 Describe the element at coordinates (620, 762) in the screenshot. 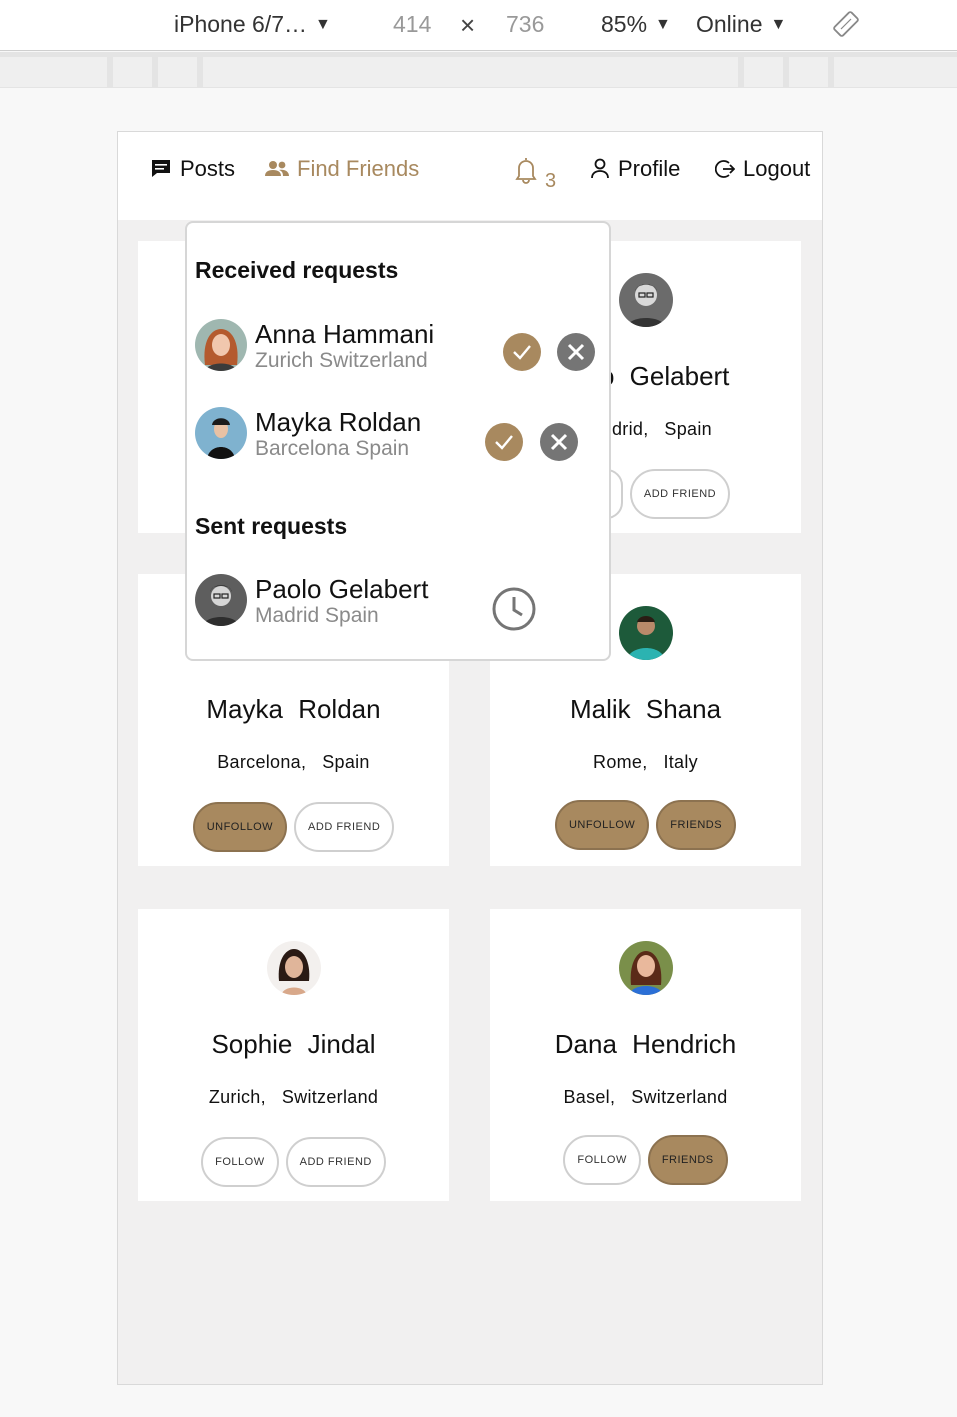

I see `card-city: Rome,` at that location.